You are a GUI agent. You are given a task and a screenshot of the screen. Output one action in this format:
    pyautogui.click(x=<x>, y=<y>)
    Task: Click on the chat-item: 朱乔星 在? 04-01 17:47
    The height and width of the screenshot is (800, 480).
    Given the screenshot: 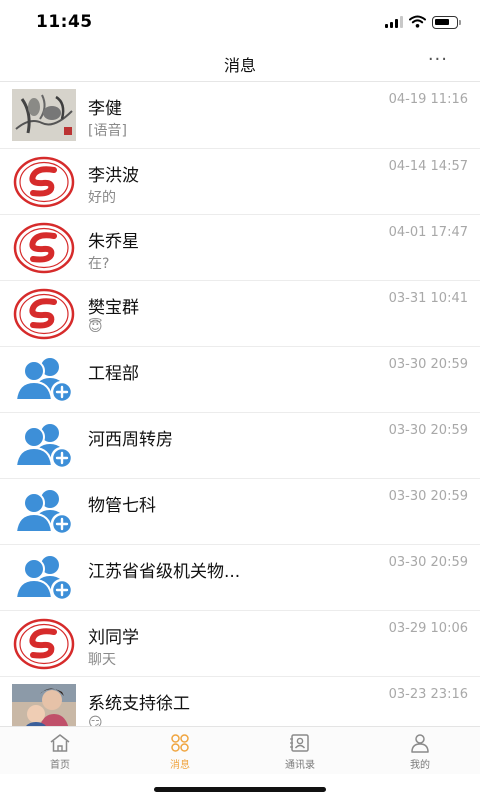 What is the action you would take?
    pyautogui.click(x=240, y=248)
    